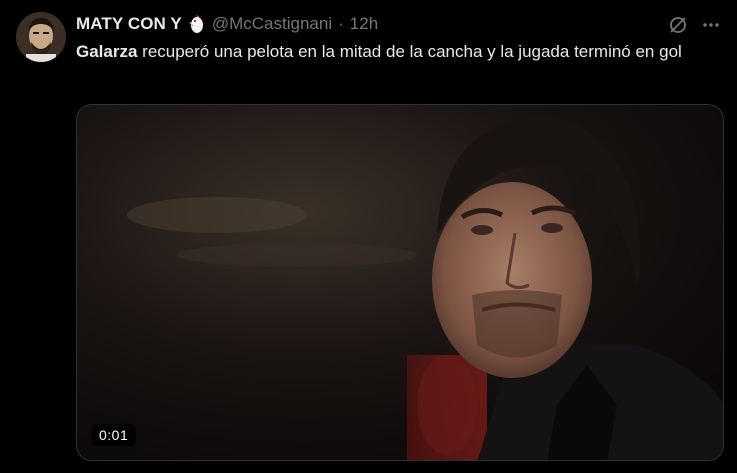  I want to click on timestamp: 12h, so click(364, 24).